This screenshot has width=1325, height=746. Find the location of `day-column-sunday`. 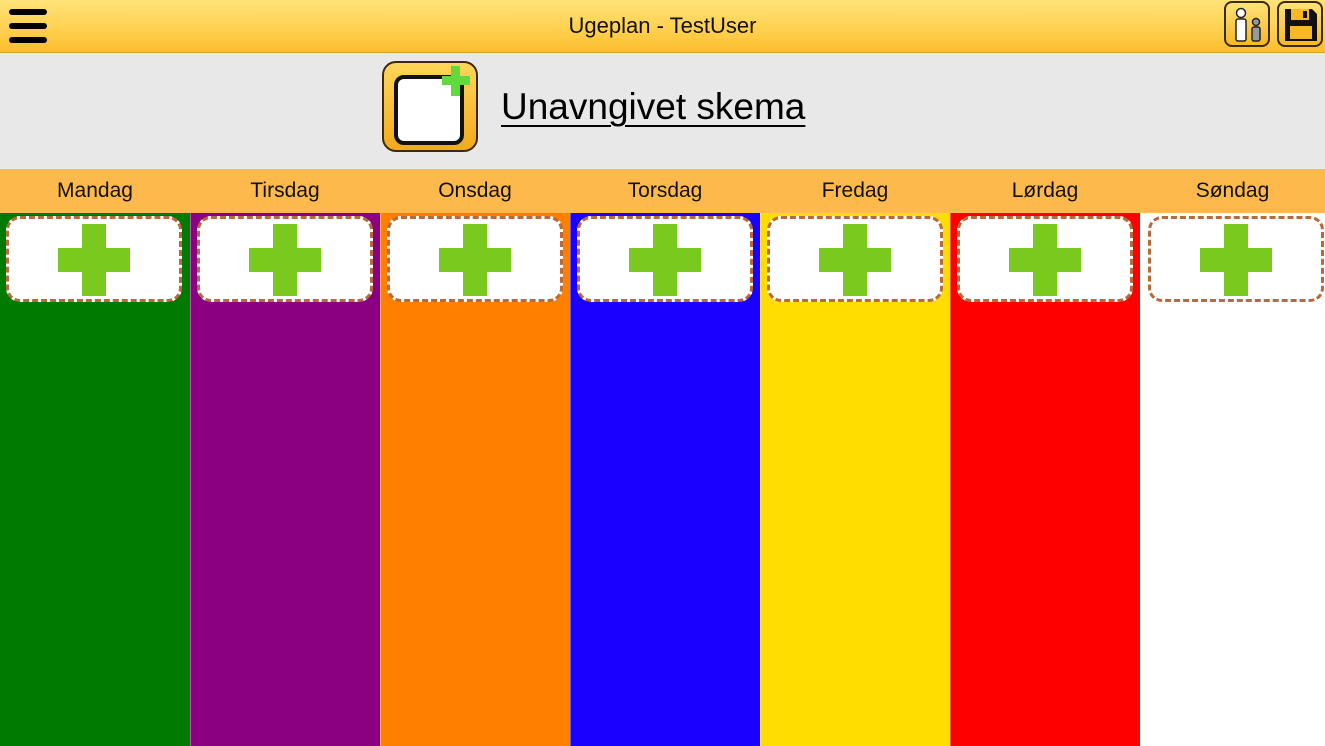

day-column-sunday is located at coordinates (1232, 479).